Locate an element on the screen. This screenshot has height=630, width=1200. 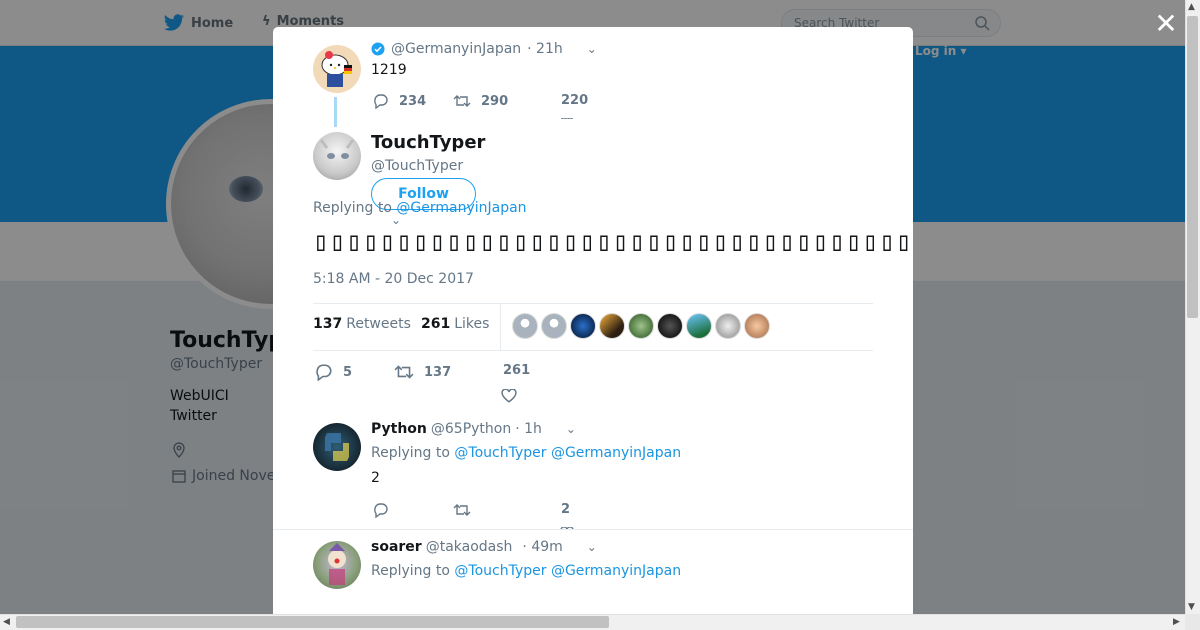
retweet-stats: 137 Retweets is located at coordinates (362, 324).